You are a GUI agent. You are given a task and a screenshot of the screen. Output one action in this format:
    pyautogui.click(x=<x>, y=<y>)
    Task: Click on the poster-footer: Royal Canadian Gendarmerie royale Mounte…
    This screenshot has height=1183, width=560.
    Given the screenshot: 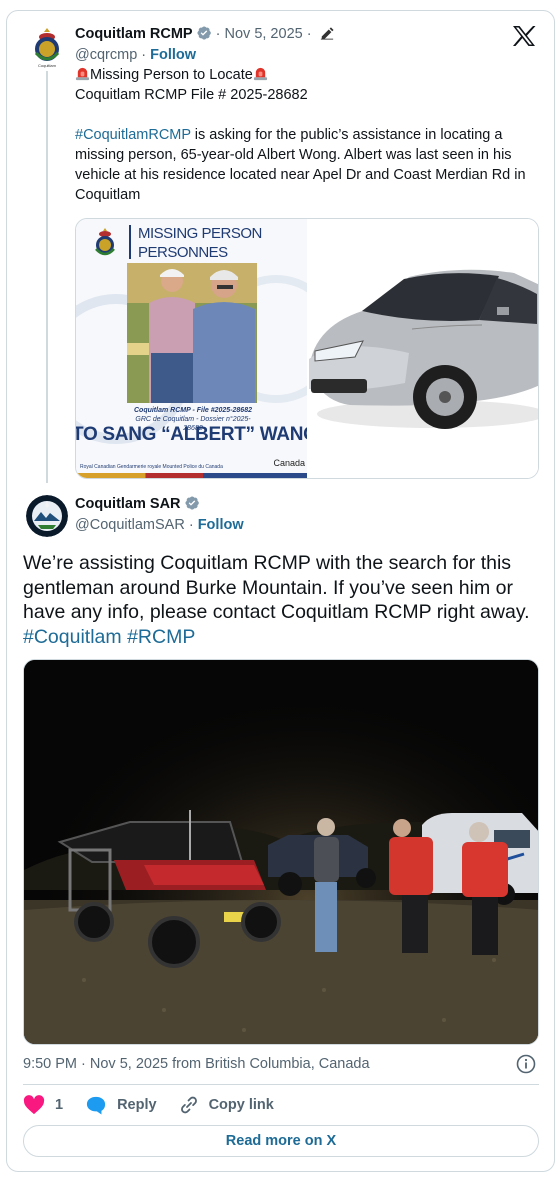 What is the action you would take?
    pyautogui.click(x=151, y=467)
    